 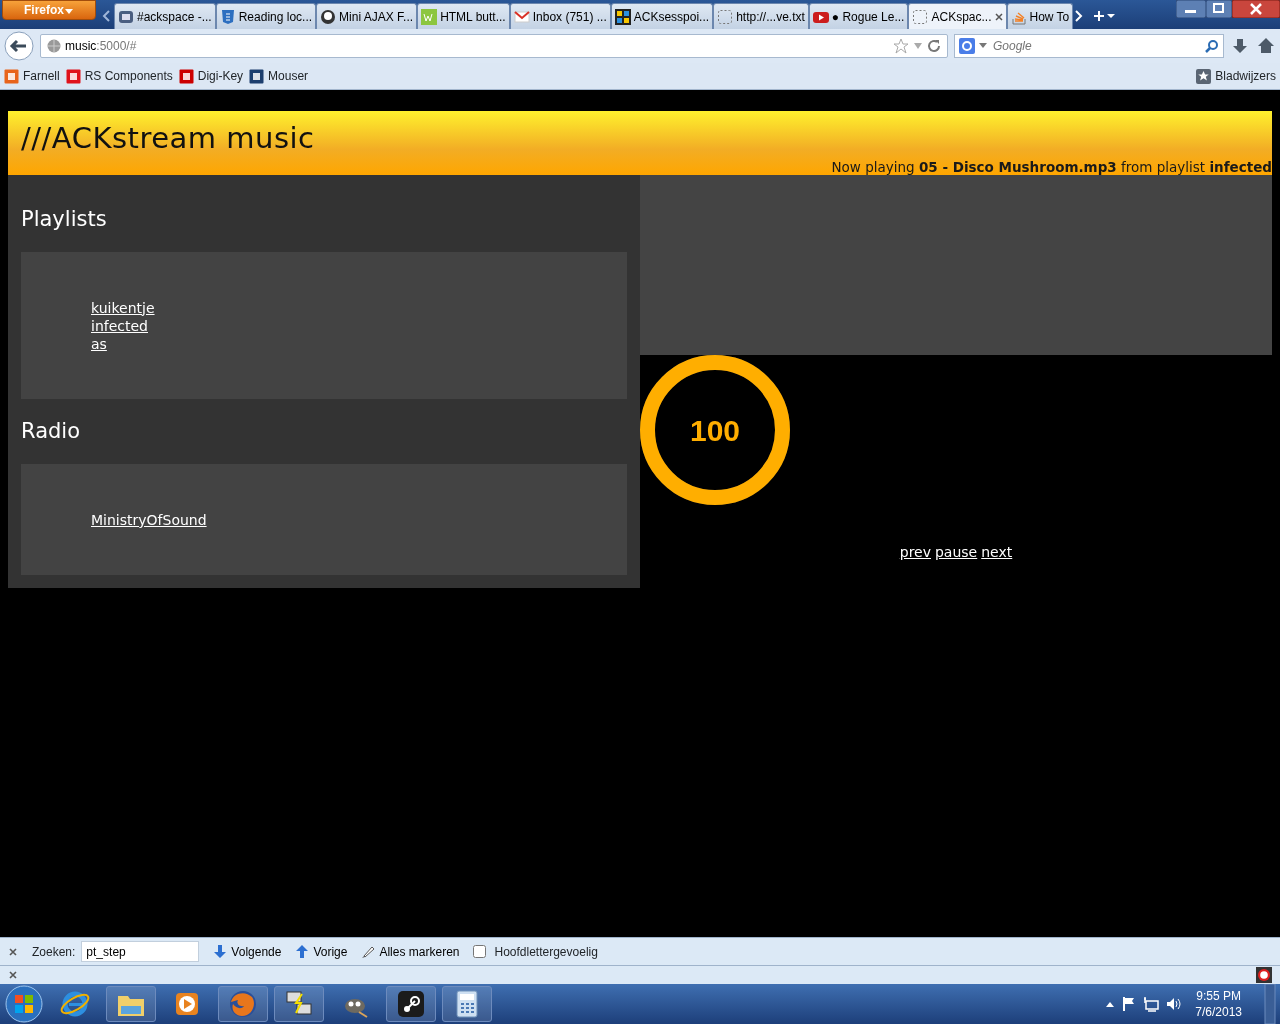 I want to click on star-icon, so click(x=901, y=46).